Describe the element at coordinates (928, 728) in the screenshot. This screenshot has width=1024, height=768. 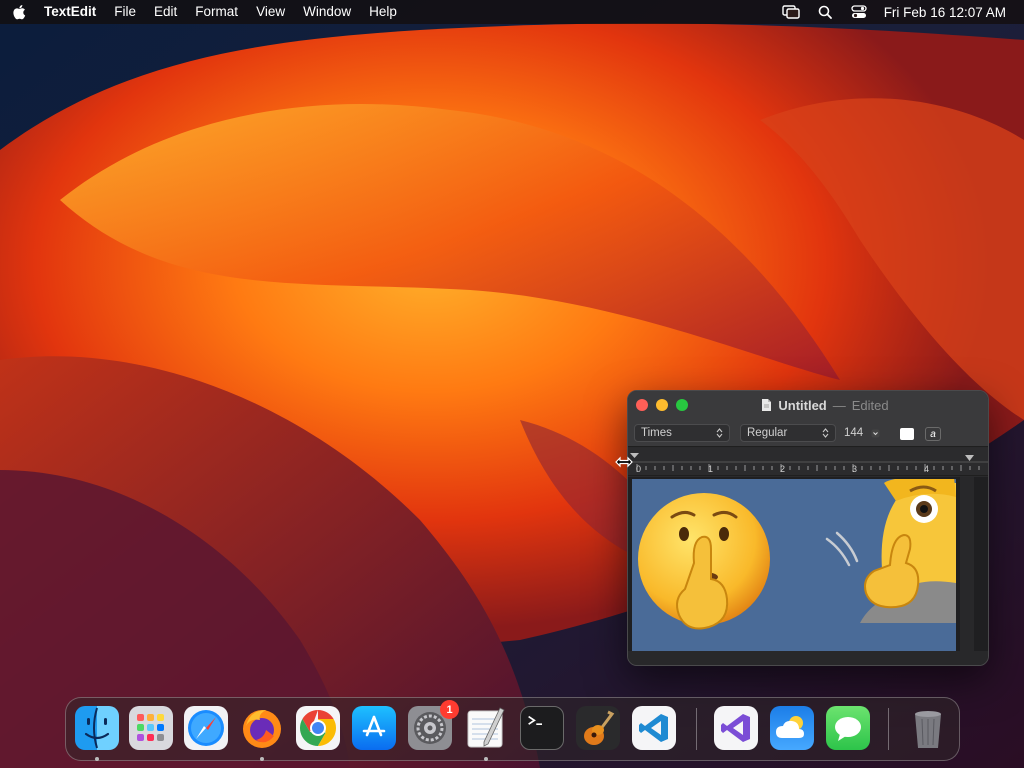
I see `trash-icon` at that location.